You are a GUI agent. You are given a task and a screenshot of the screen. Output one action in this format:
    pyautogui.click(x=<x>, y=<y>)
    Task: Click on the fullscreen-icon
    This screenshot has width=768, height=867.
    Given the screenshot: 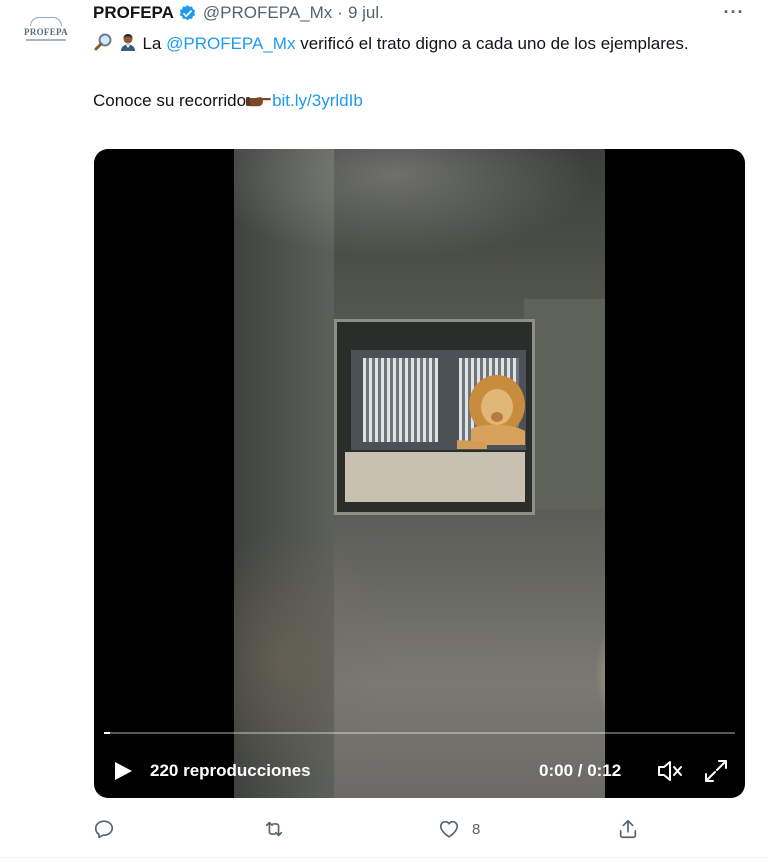 What is the action you would take?
    pyautogui.click(x=716, y=771)
    